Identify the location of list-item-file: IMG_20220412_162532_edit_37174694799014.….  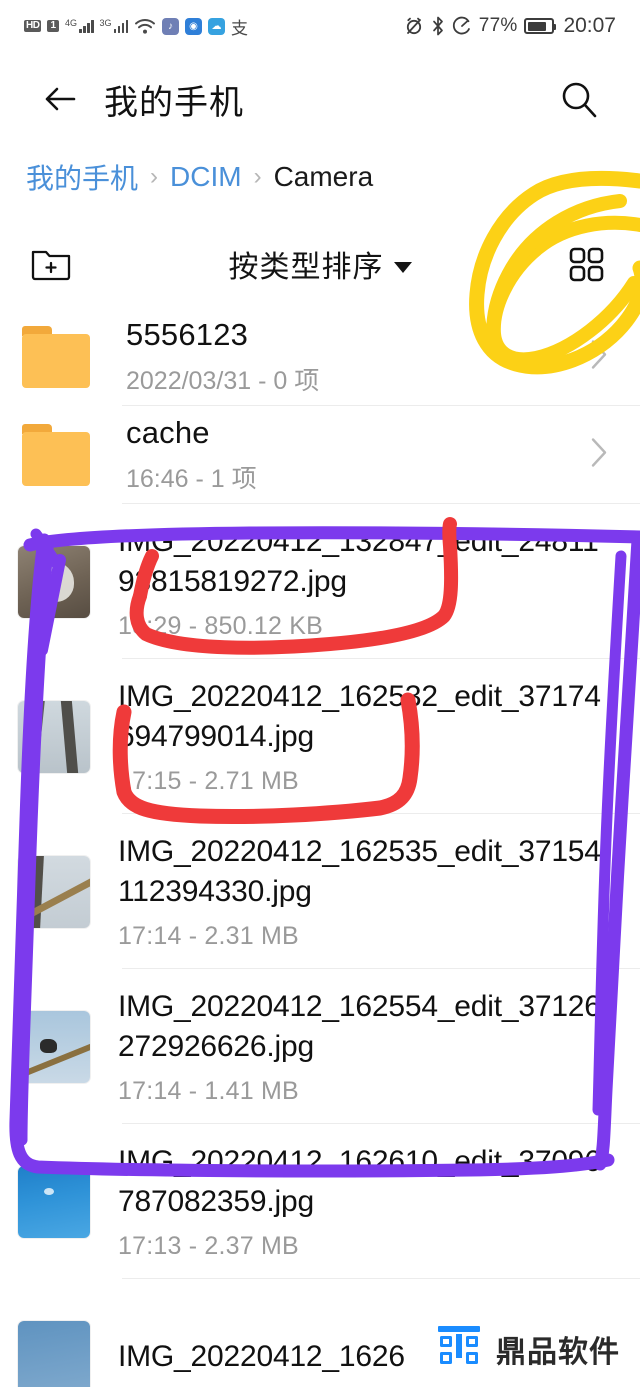
(320, 736).